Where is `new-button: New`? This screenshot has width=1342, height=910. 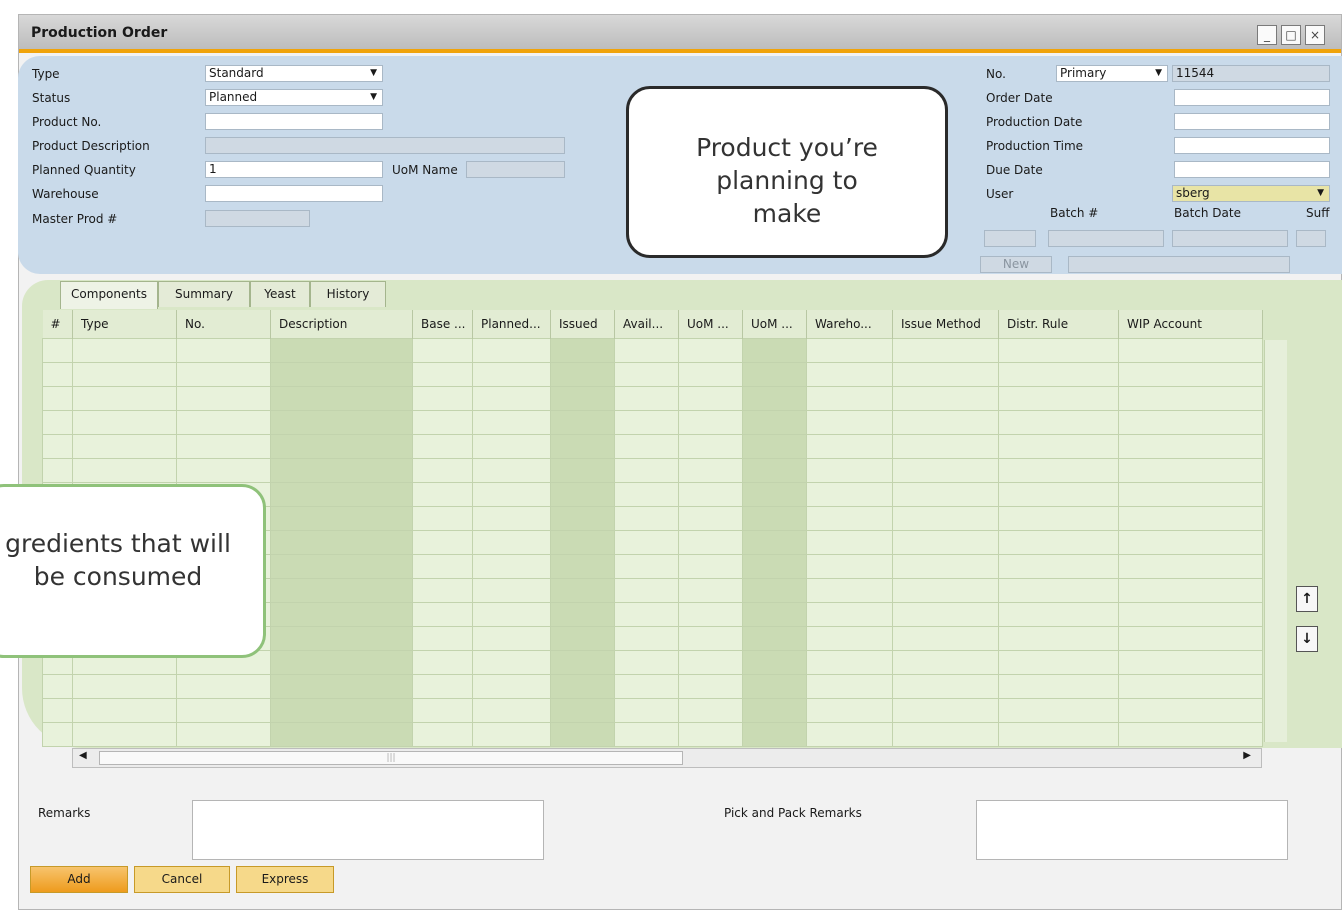
new-button: New is located at coordinates (1016, 264).